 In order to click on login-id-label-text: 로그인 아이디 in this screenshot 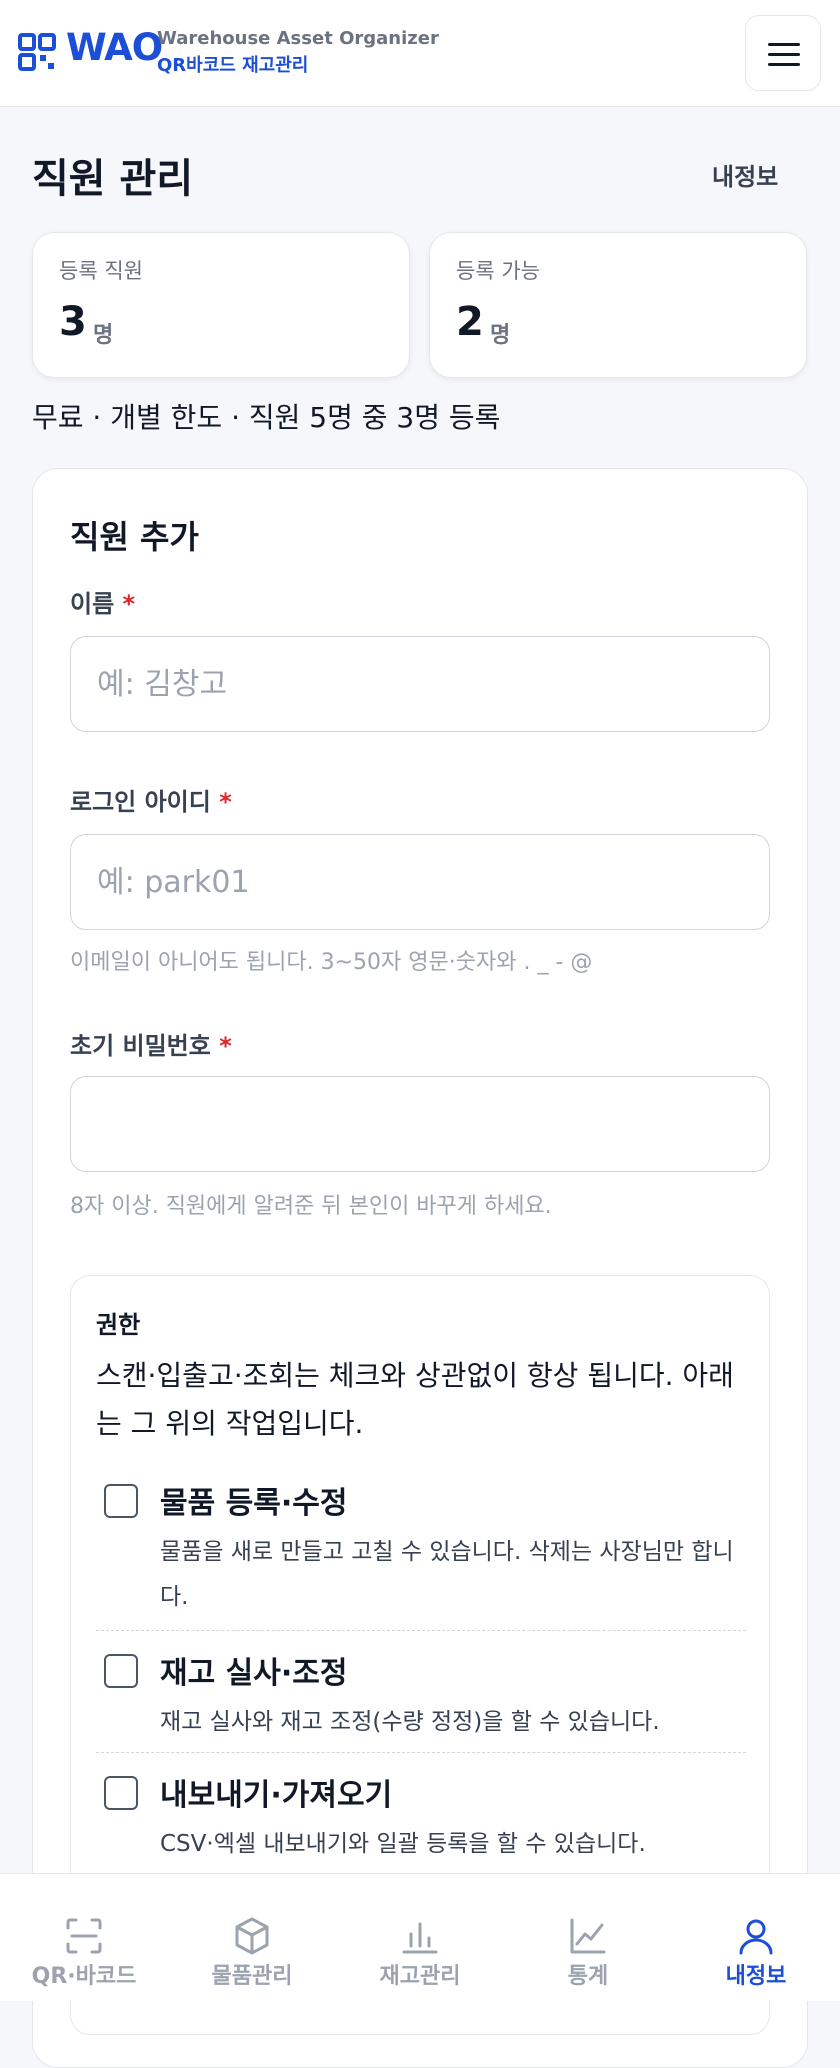, I will do `click(140, 802)`.